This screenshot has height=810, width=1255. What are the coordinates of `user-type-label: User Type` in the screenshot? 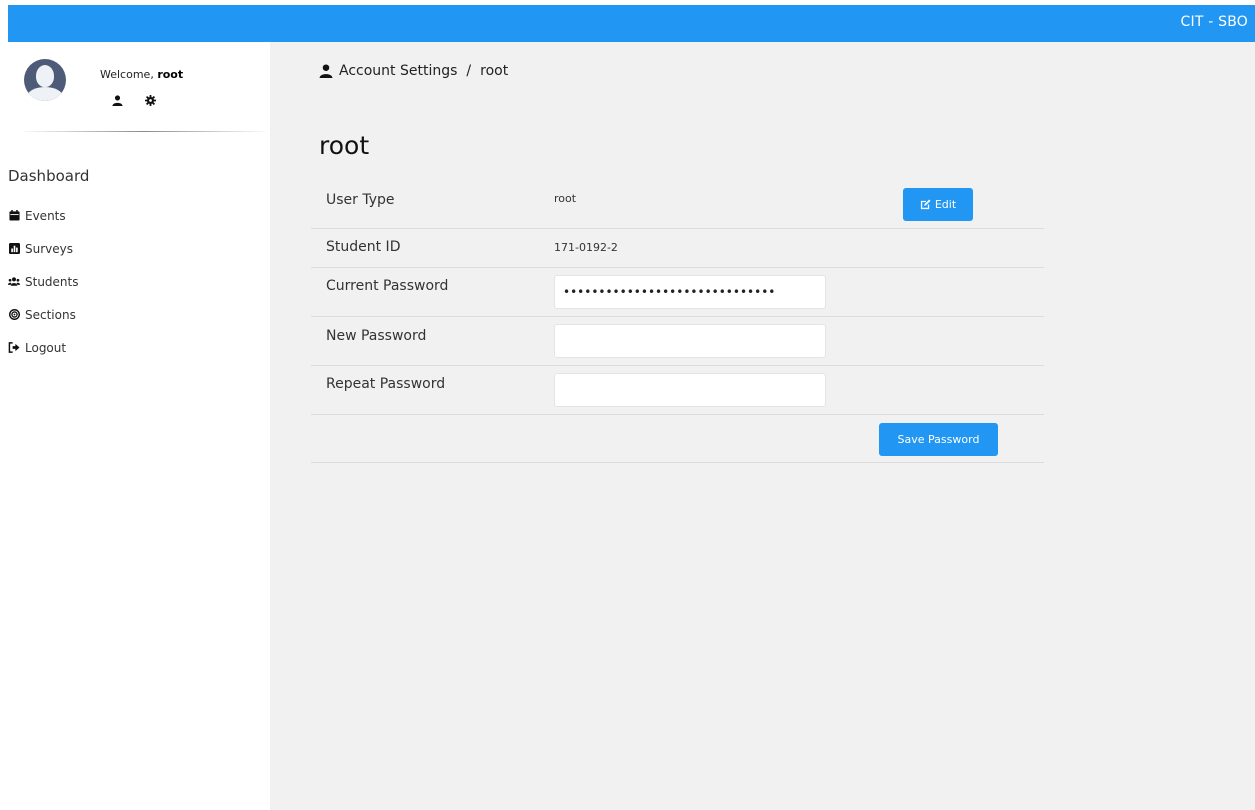 It's located at (360, 200).